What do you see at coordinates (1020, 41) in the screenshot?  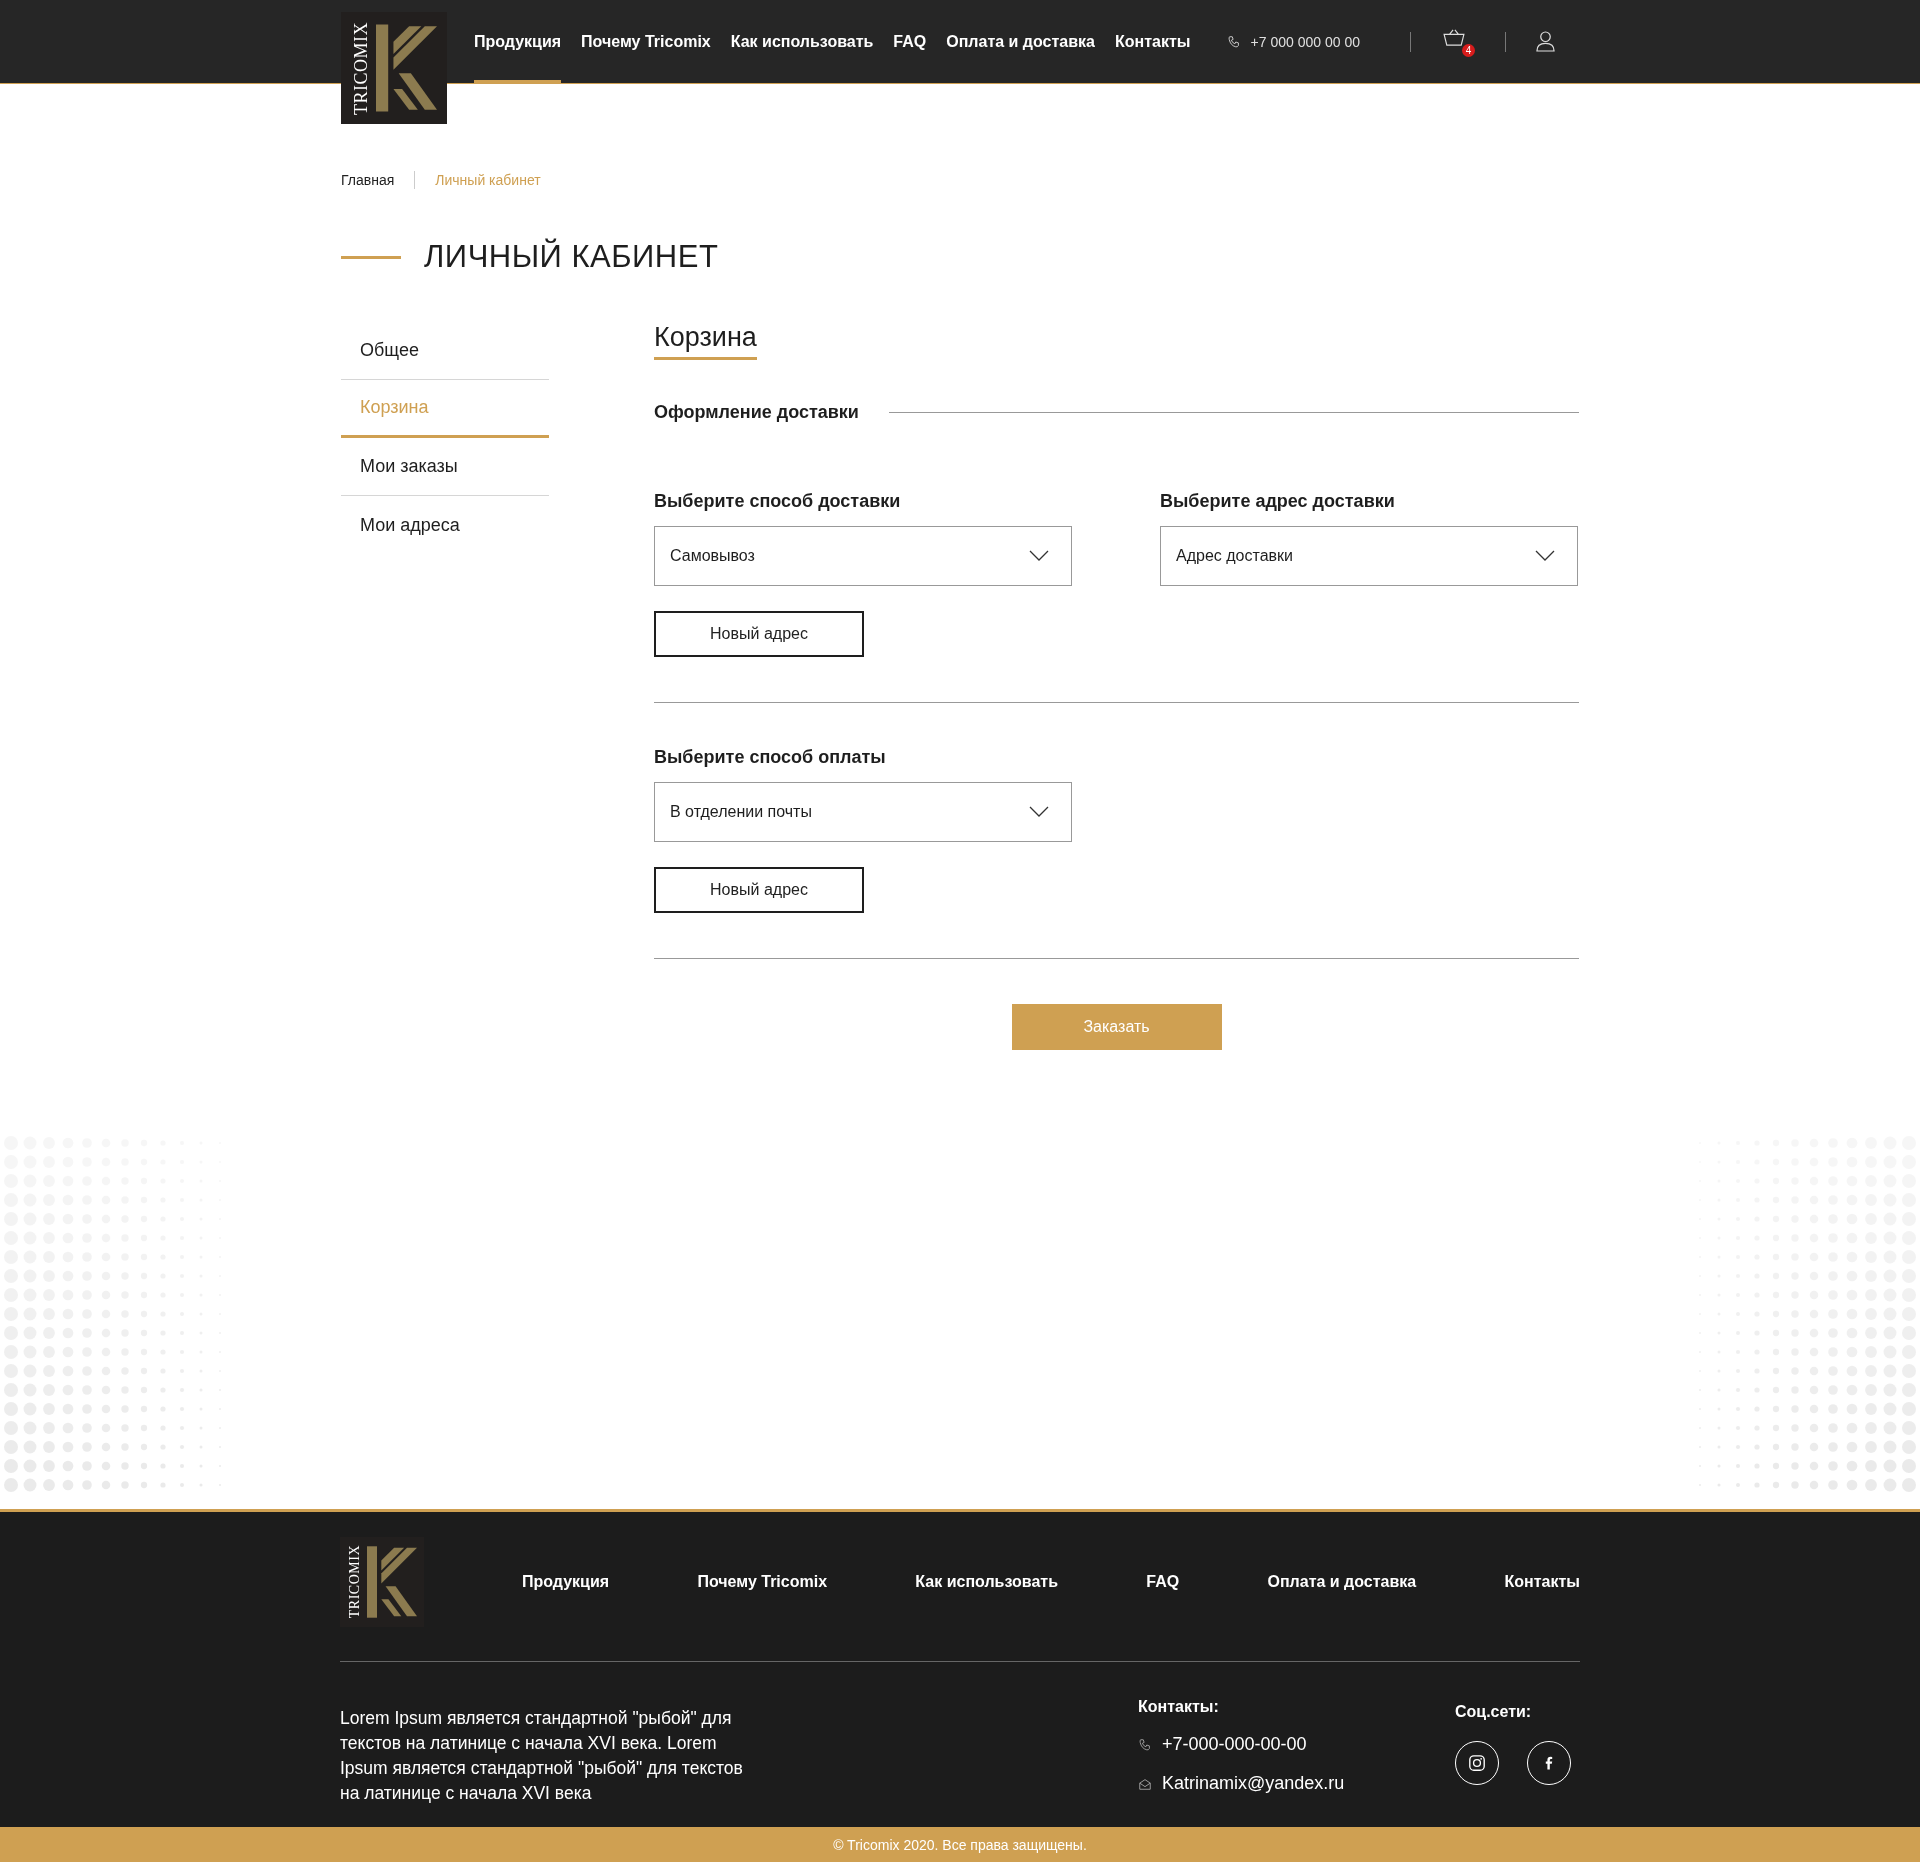 I see `nav-link: Оплата и доставка` at bounding box center [1020, 41].